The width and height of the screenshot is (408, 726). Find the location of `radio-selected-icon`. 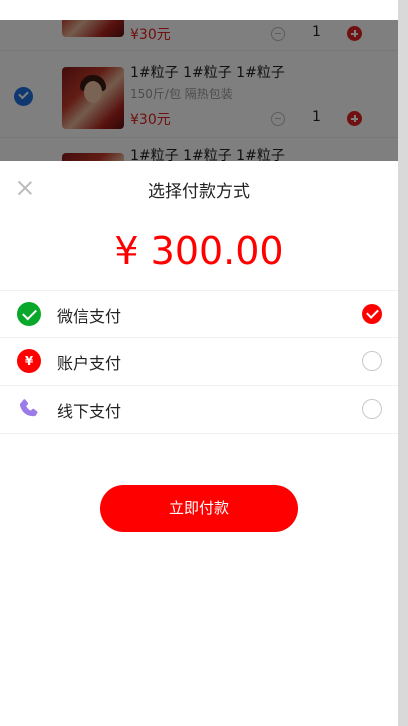

radio-selected-icon is located at coordinates (372, 314).